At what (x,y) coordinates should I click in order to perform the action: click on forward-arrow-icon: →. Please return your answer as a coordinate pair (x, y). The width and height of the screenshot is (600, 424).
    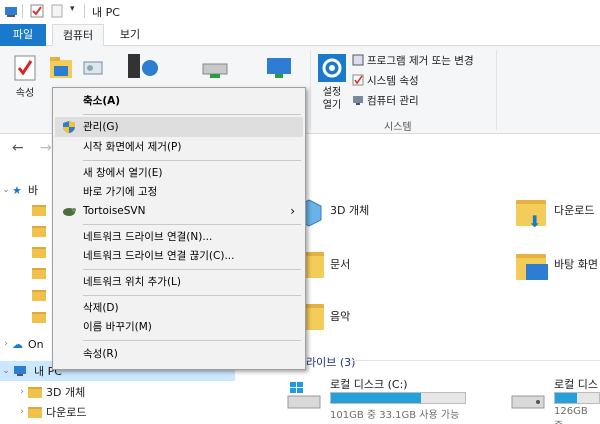
    Looking at the image, I should click on (46, 148).